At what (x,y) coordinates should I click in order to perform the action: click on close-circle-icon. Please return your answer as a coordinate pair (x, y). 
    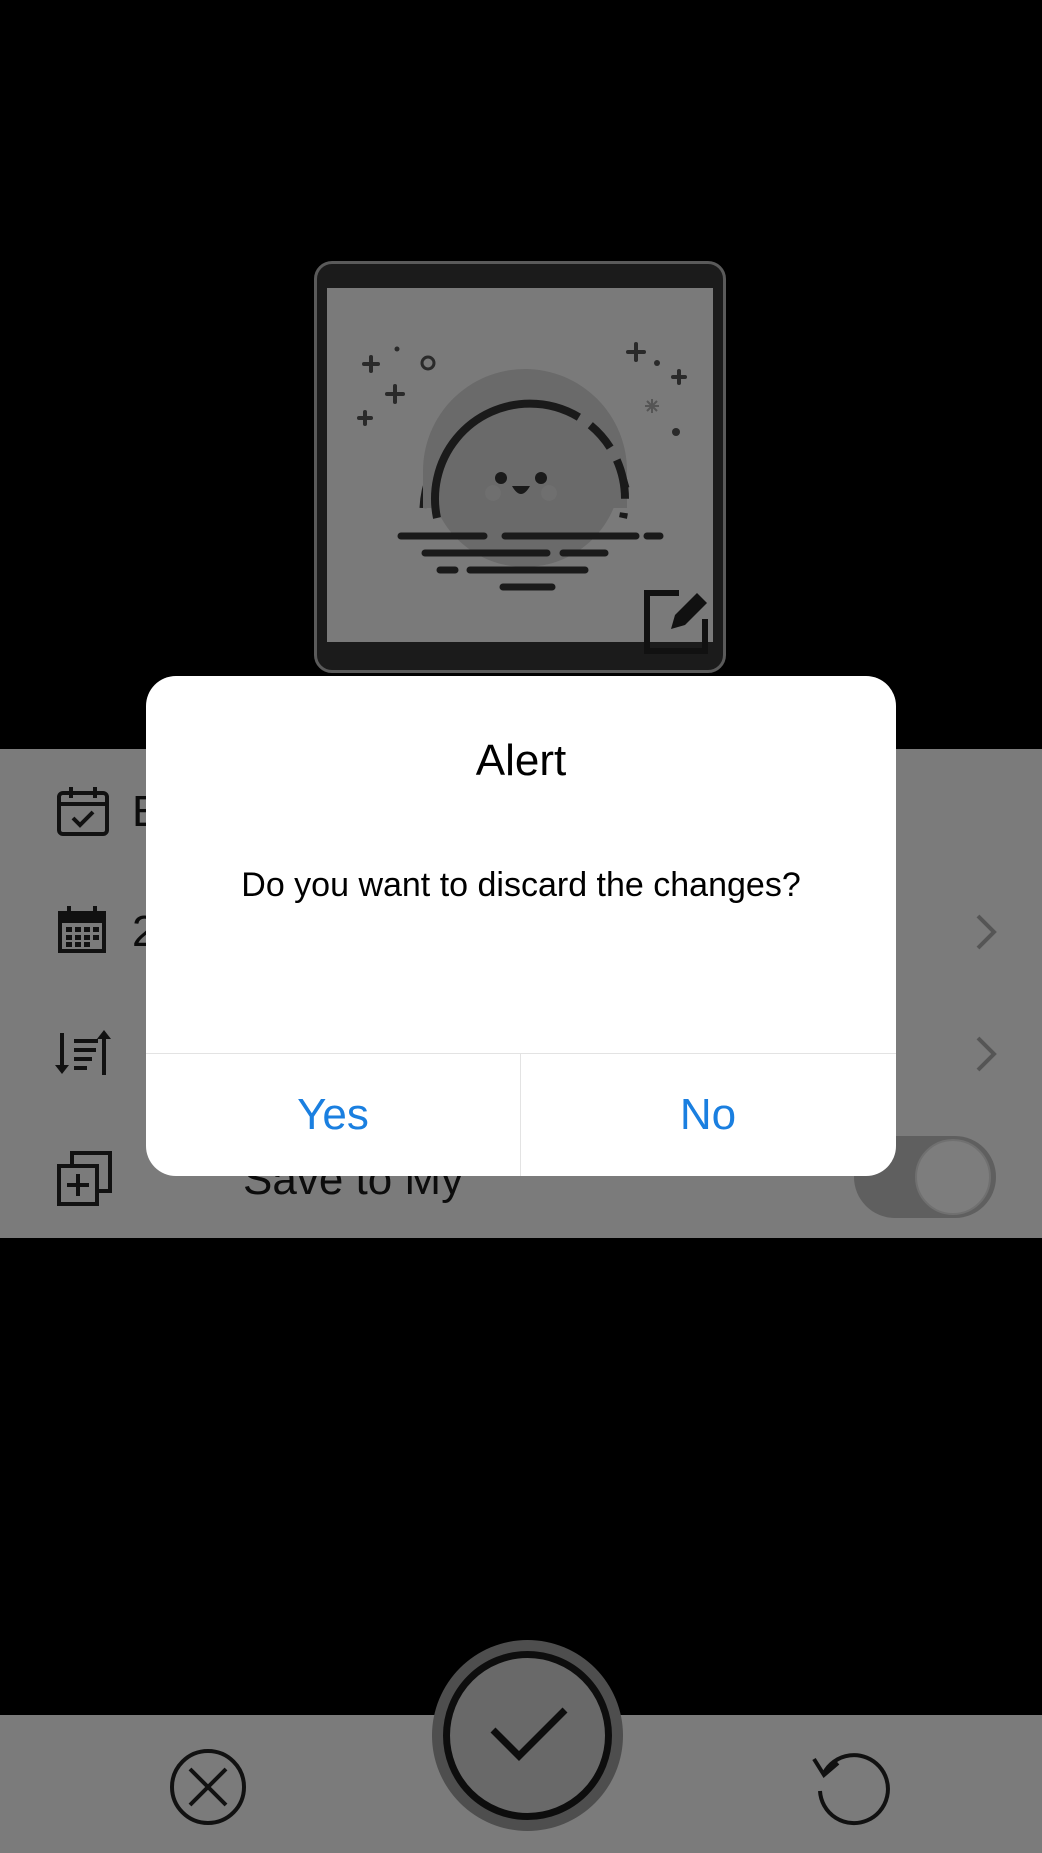
    Looking at the image, I should click on (208, 1787).